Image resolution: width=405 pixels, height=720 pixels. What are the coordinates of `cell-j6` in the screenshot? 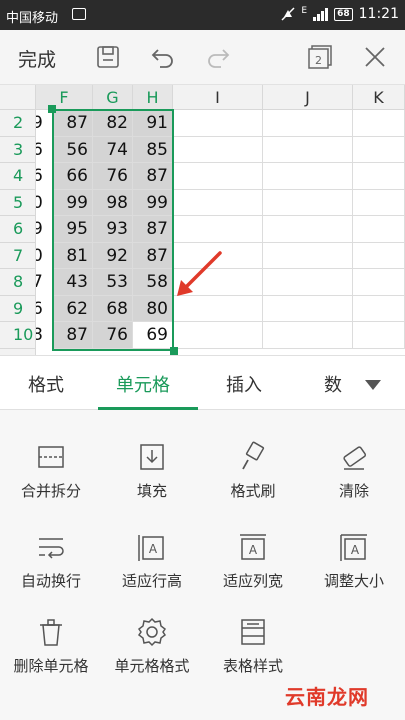 It's located at (308, 229).